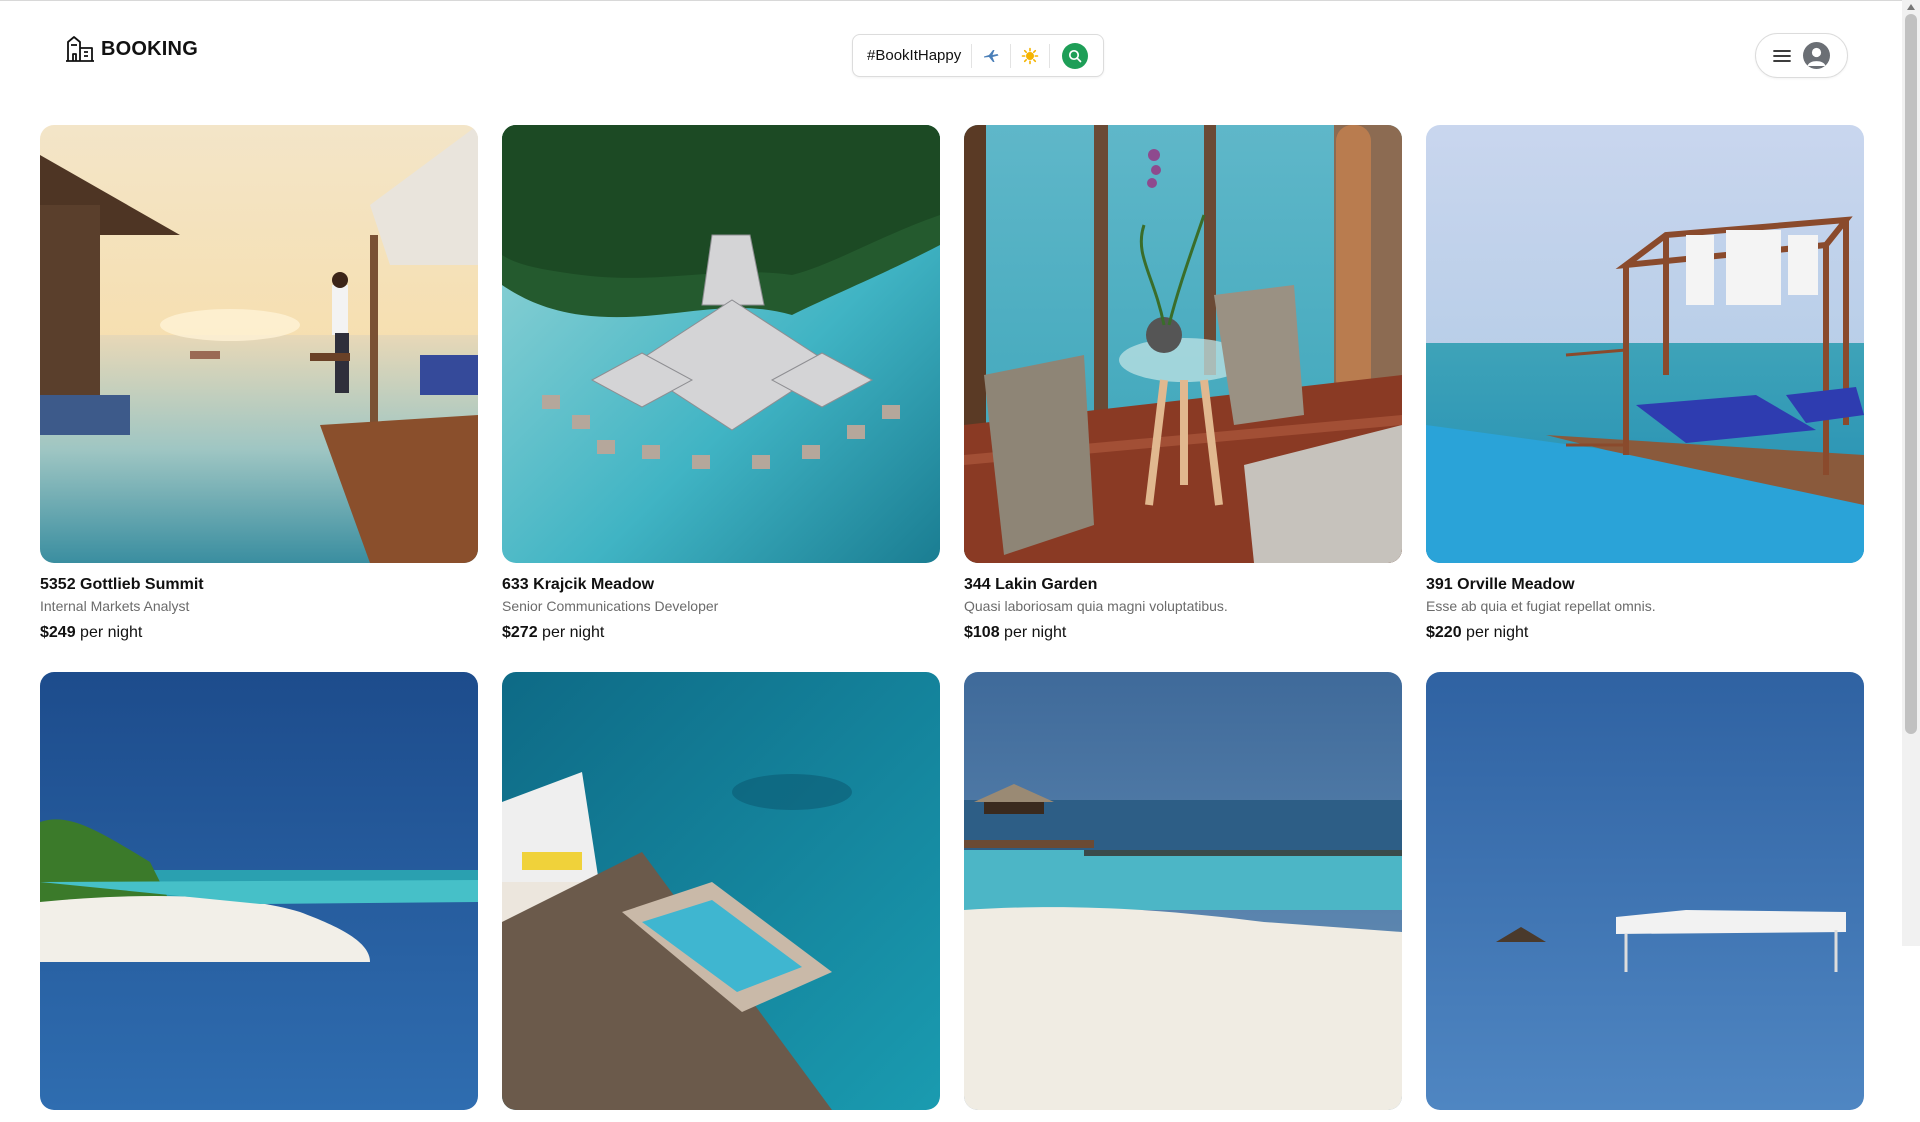 The image size is (1920, 1122). I want to click on price-amount: $220, so click(1444, 632).